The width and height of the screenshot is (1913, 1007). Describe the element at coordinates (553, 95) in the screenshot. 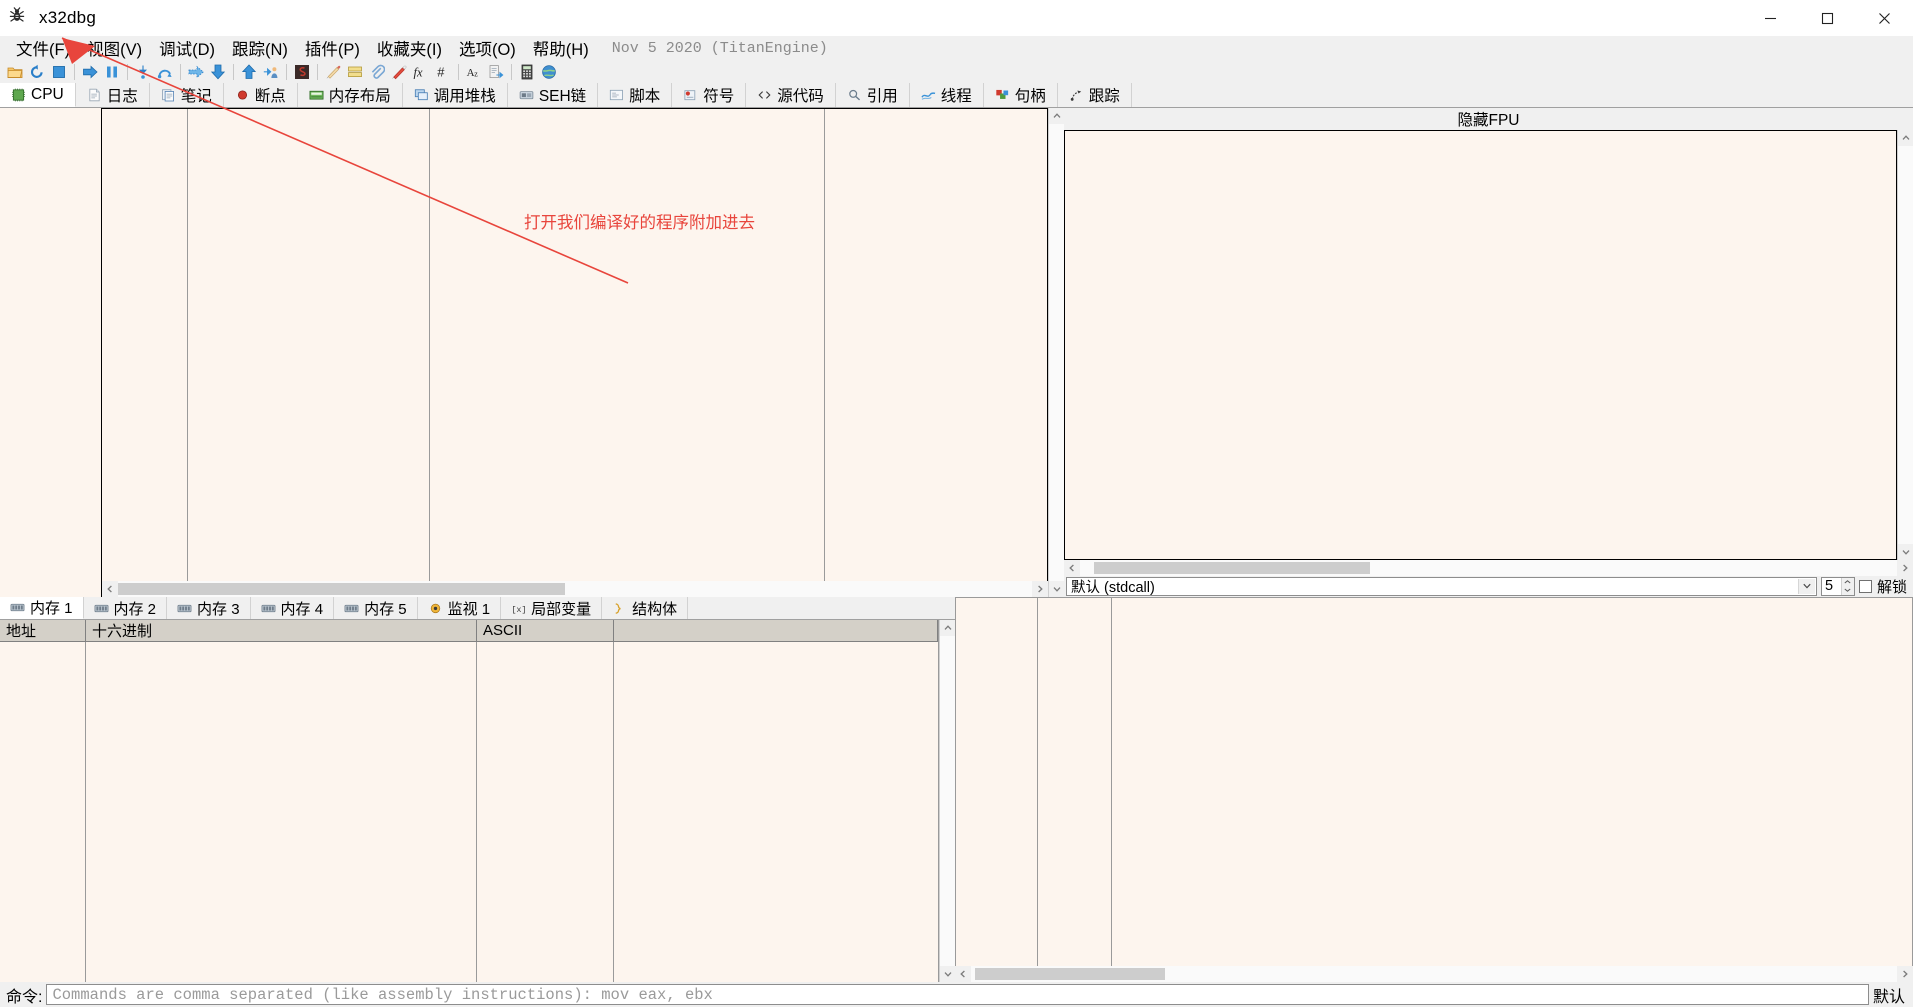

I see `tab-seh-chain: SEH链` at that location.